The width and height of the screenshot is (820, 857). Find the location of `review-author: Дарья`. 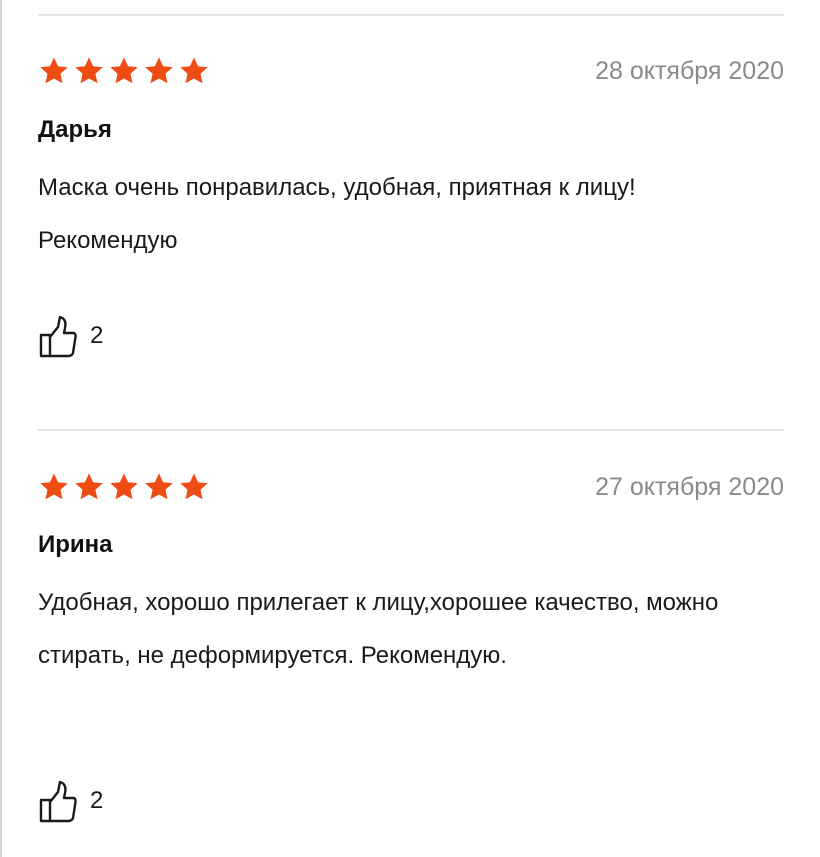

review-author: Дарья is located at coordinates (75, 129).